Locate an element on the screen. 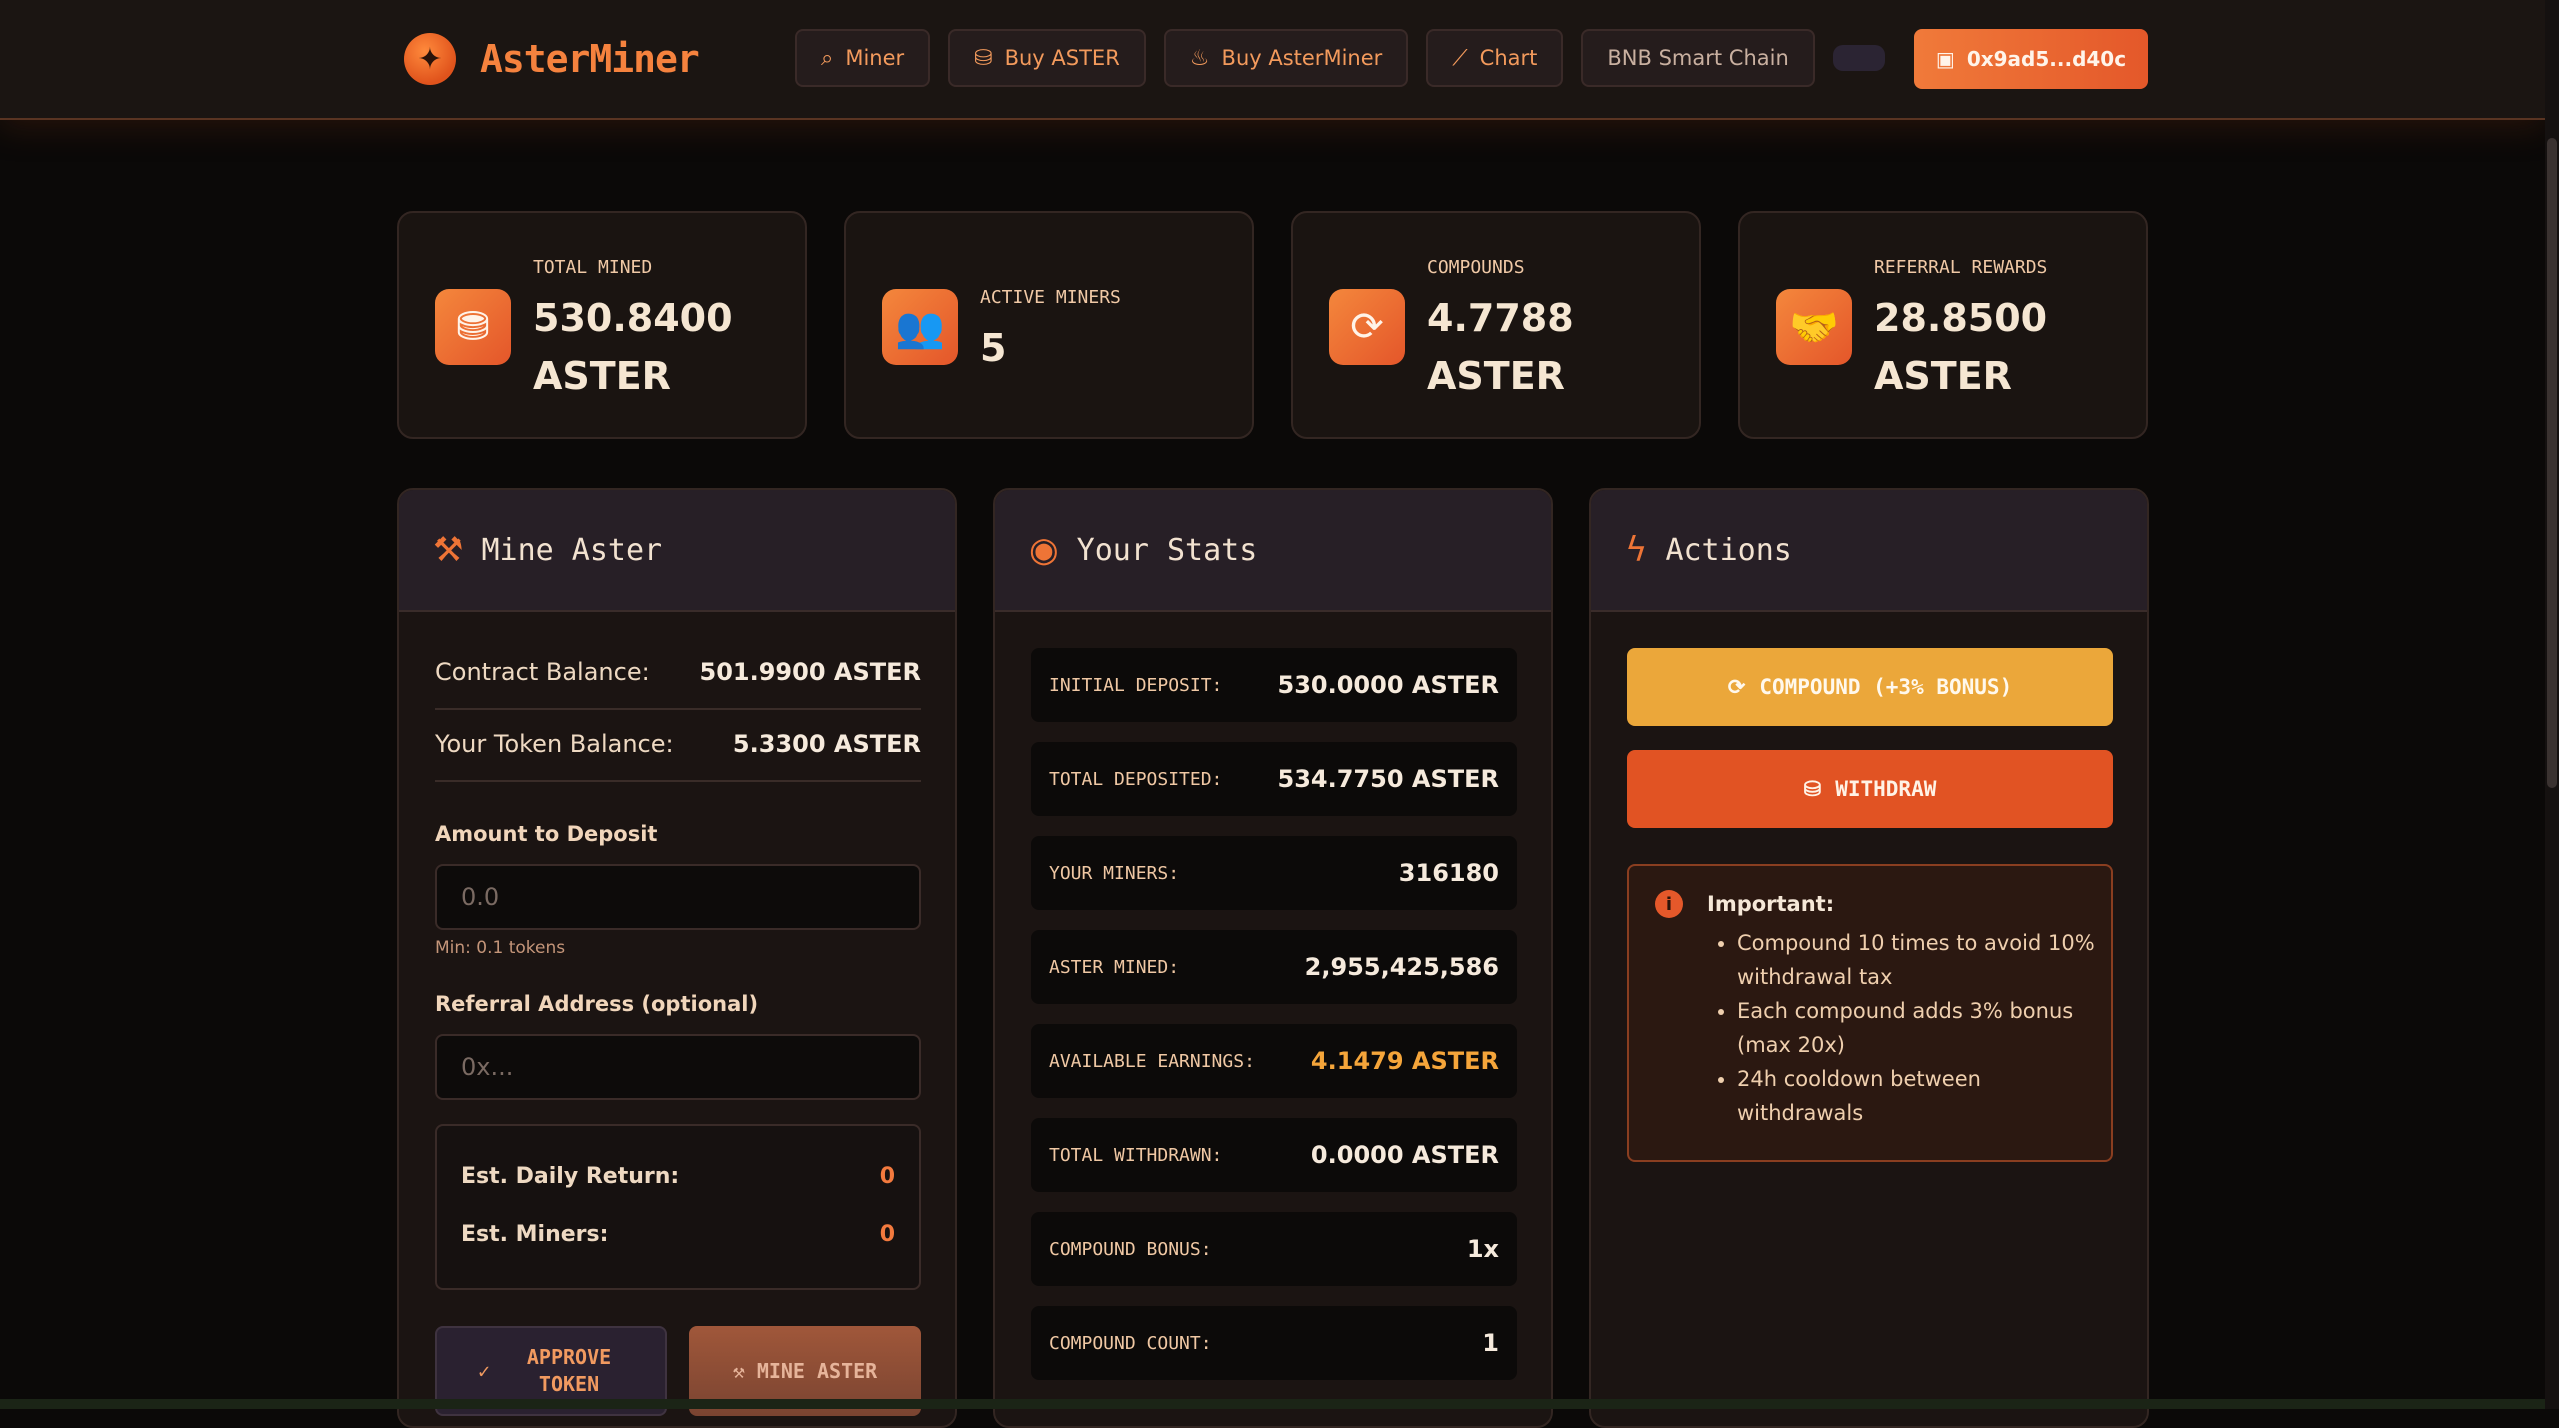 This screenshot has height=1428, width=2559. amount-label: Amount to Deposit is located at coordinates (546, 834).